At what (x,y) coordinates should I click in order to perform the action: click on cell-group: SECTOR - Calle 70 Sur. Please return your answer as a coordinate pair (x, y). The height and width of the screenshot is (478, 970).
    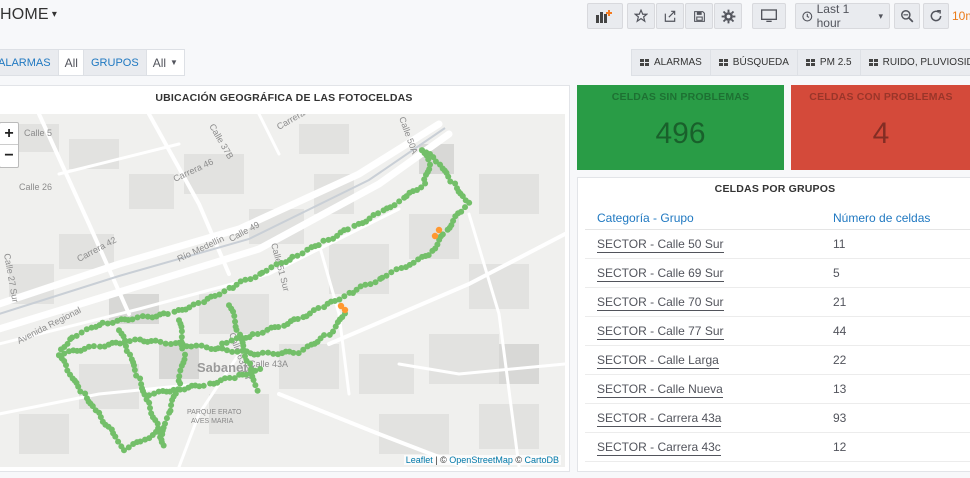
    Looking at the image, I should click on (703, 303).